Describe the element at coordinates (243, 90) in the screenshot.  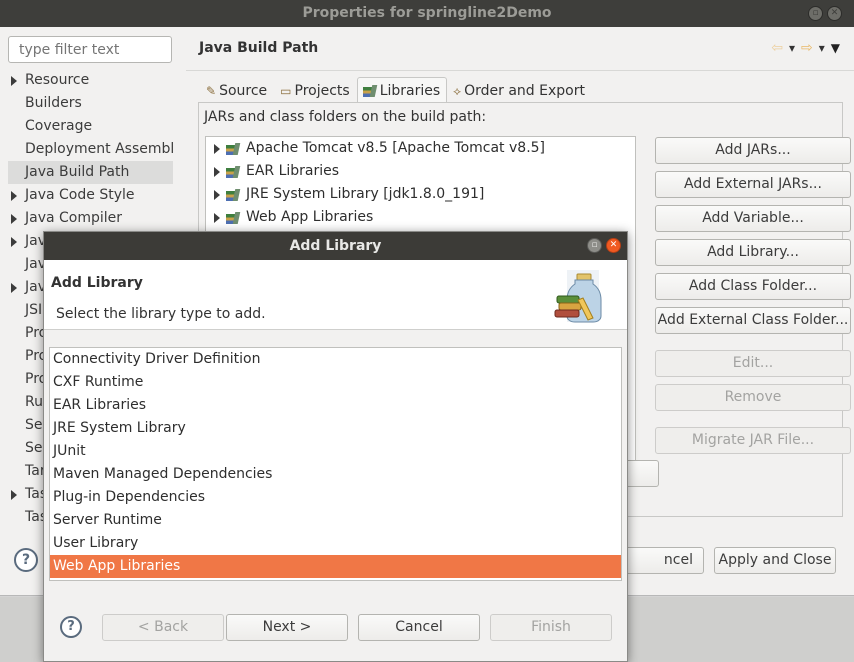
I see `tab-label: Source` at that location.